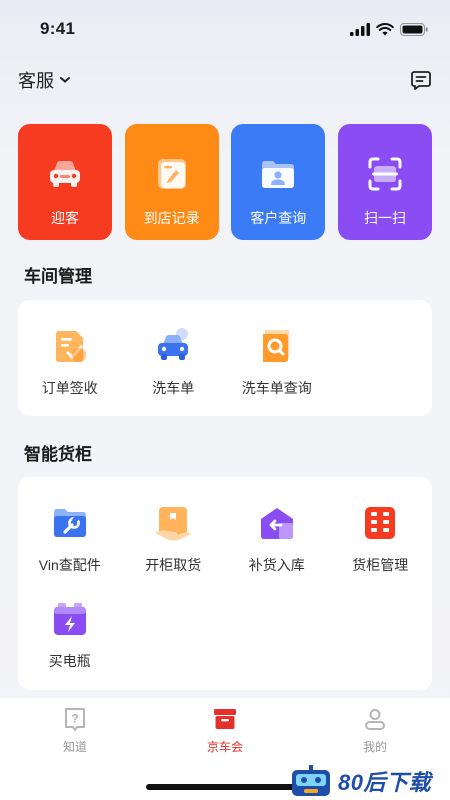  Describe the element at coordinates (225, 719) in the screenshot. I see `store-icon` at that location.